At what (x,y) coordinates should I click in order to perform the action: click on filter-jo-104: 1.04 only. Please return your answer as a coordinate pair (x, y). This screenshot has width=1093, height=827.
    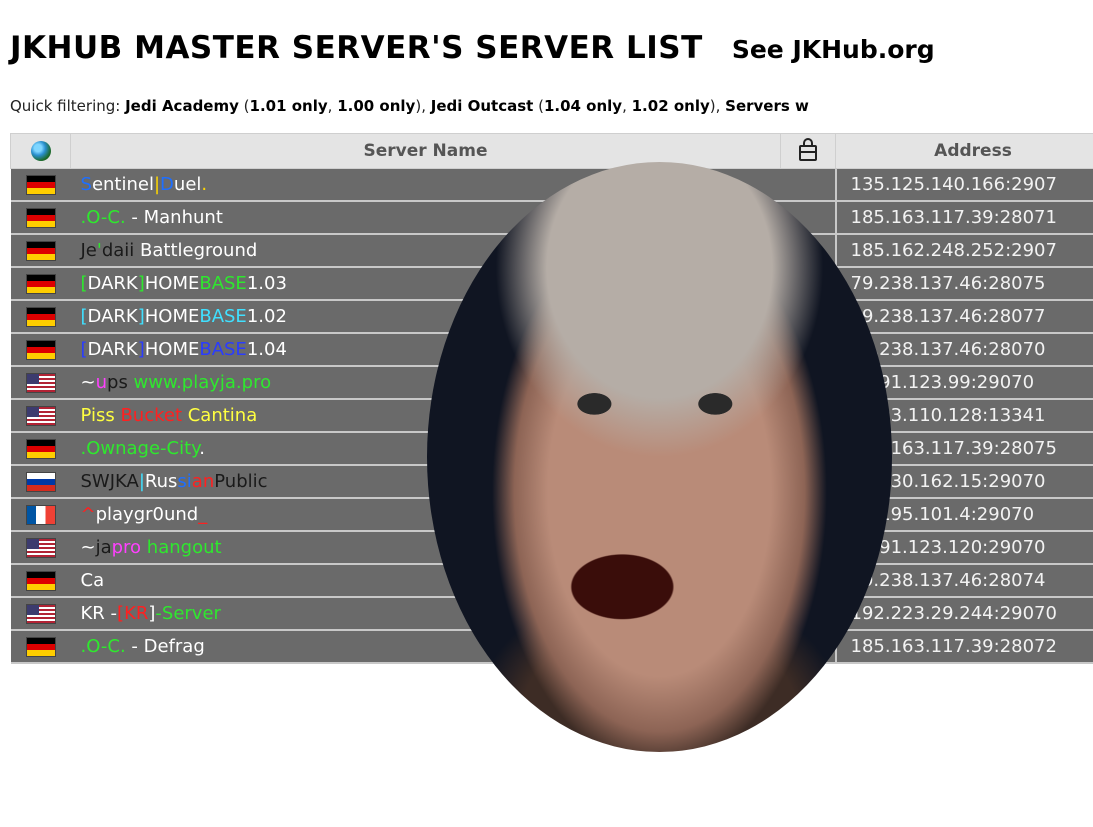
    Looking at the image, I should click on (583, 106).